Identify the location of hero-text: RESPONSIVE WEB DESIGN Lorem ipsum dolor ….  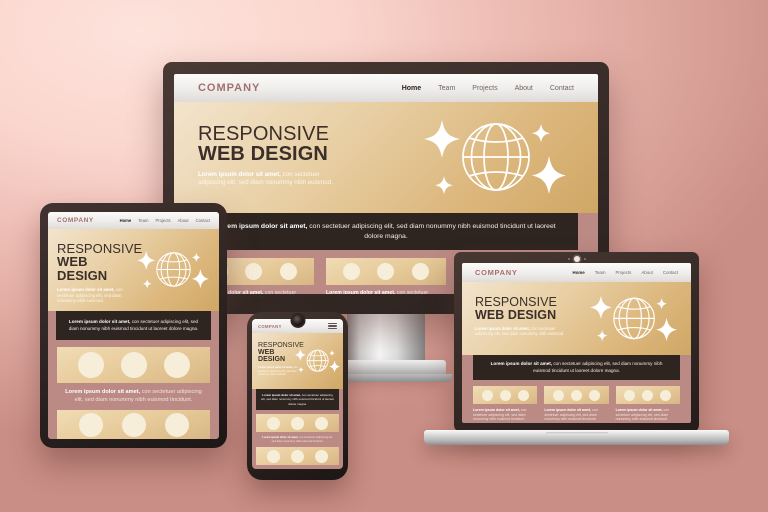
(521, 316).